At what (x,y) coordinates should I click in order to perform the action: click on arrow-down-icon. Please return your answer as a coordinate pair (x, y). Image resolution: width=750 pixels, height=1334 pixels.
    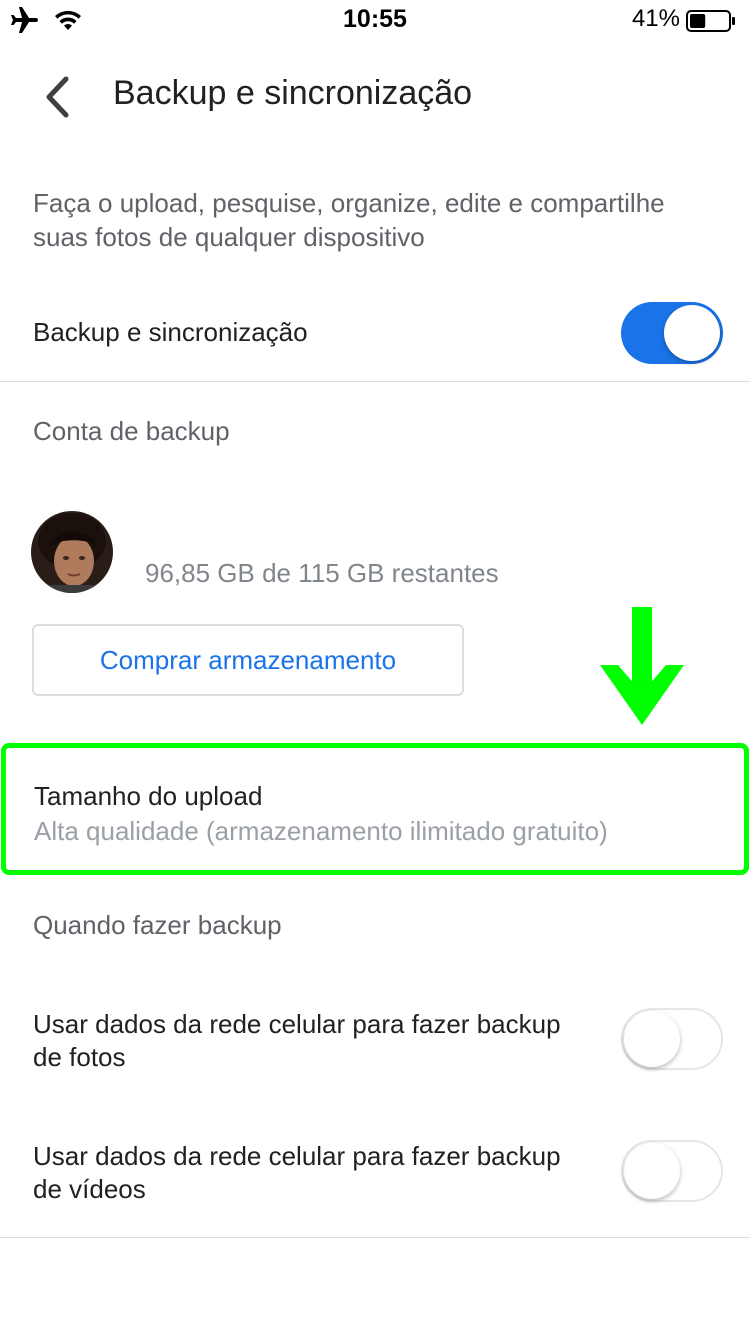
    Looking at the image, I should click on (642, 666).